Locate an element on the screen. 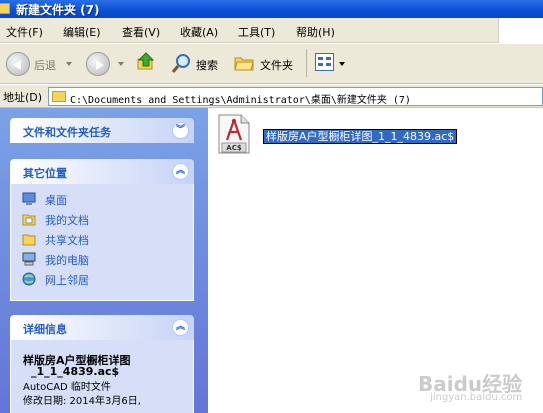 The height and width of the screenshot is (413, 543). place-link-network: 网上邻居 is located at coordinates (67, 280).